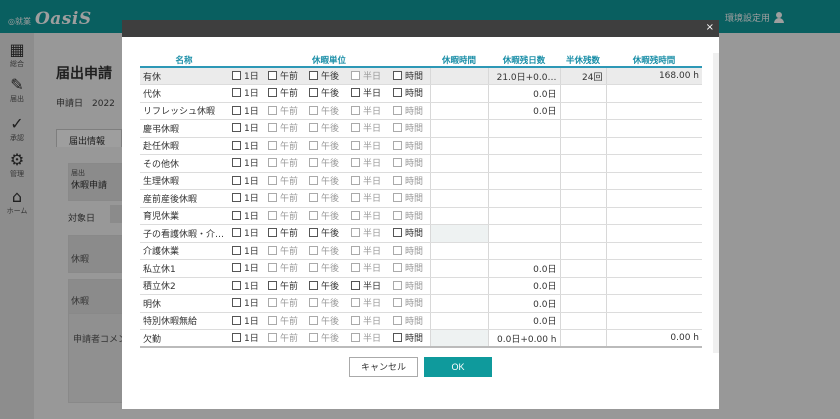  What do you see at coordinates (289, 129) in the screenshot?
I see `unit-label: 午前` at bounding box center [289, 129].